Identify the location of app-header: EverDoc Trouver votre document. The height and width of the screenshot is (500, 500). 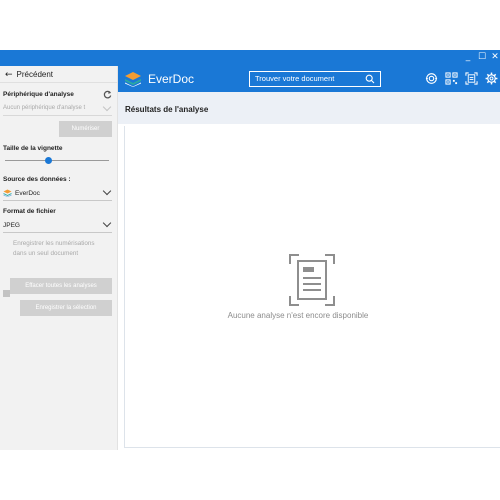
(309, 79).